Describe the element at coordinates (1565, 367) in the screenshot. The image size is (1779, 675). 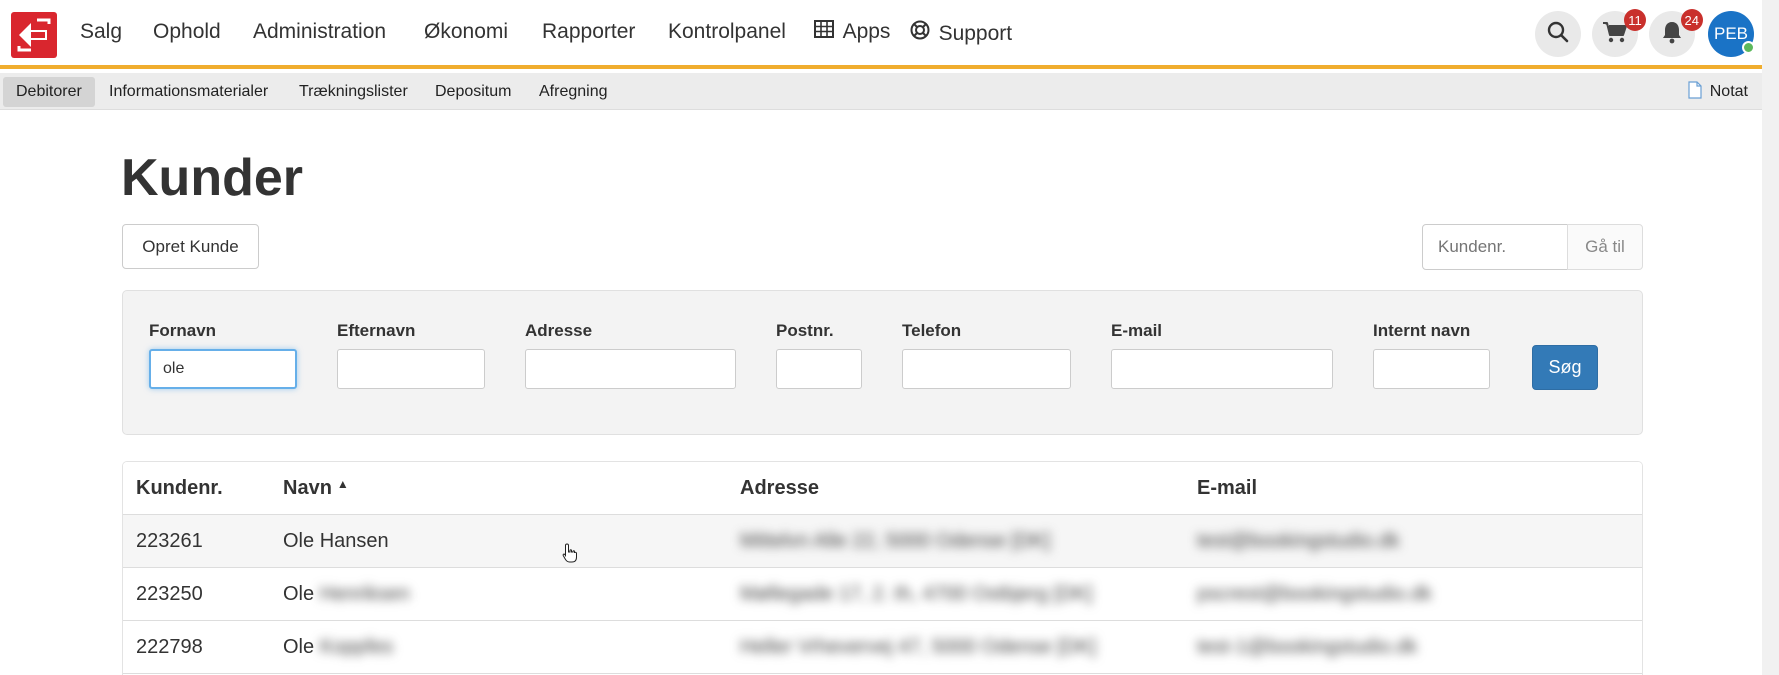
I see `search-submit-button: Søg` at that location.